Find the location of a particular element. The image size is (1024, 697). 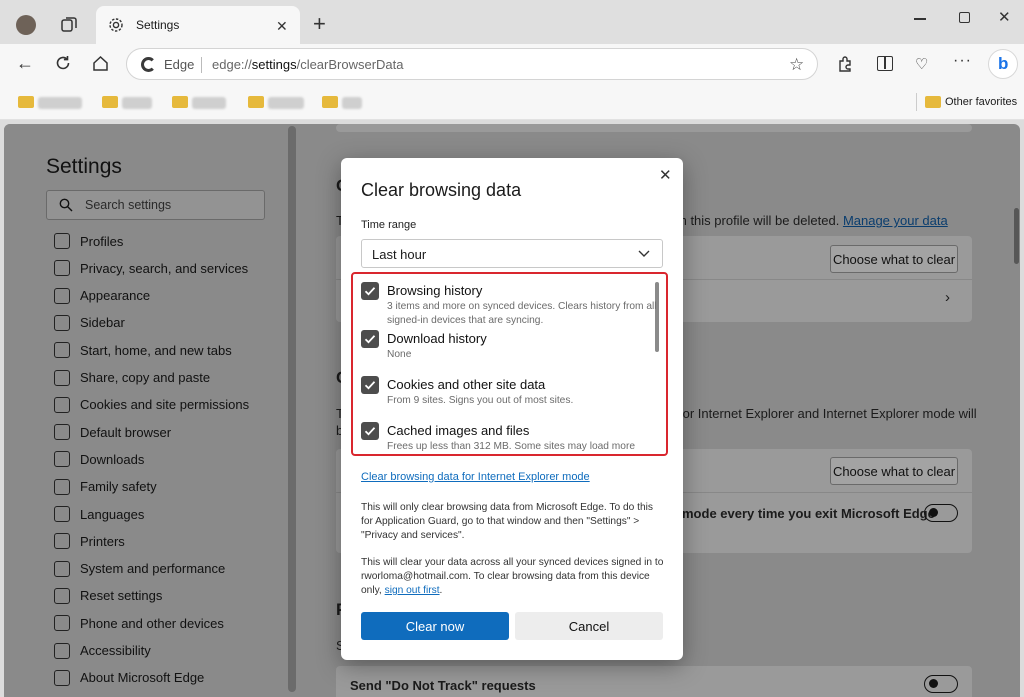

extensions-icon is located at coordinates (845, 64).